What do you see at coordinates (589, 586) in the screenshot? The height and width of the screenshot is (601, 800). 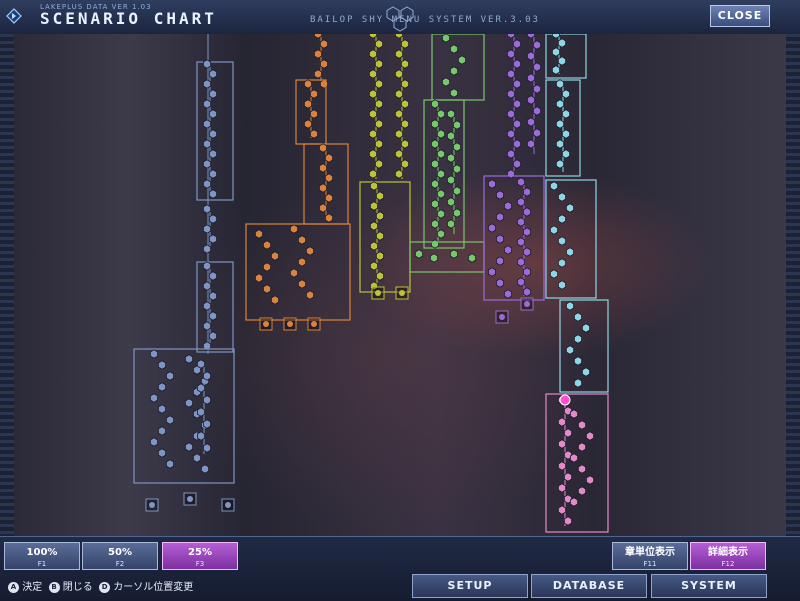 I see `database-button: DATABASE` at bounding box center [589, 586].